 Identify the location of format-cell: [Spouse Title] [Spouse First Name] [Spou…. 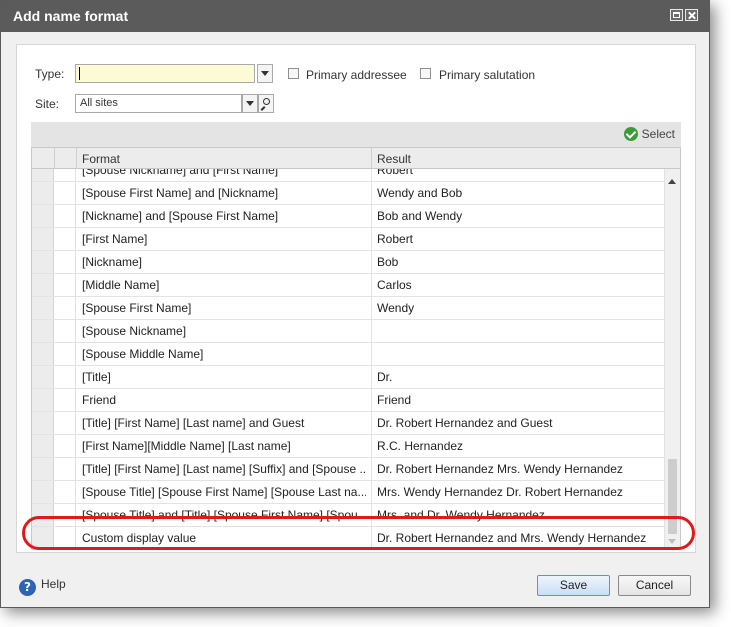
(224, 492).